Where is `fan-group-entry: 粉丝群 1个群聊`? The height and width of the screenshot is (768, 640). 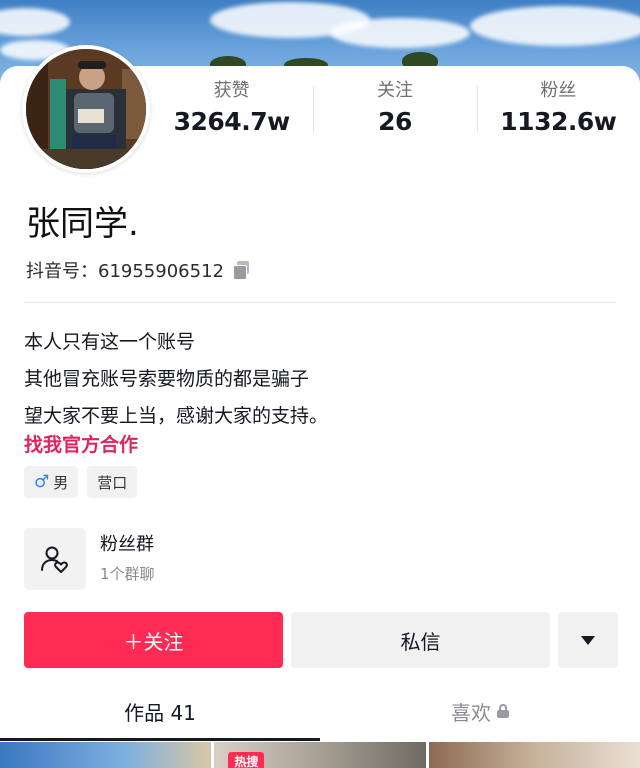 fan-group-entry: 粉丝群 1个群聊 is located at coordinates (89, 559).